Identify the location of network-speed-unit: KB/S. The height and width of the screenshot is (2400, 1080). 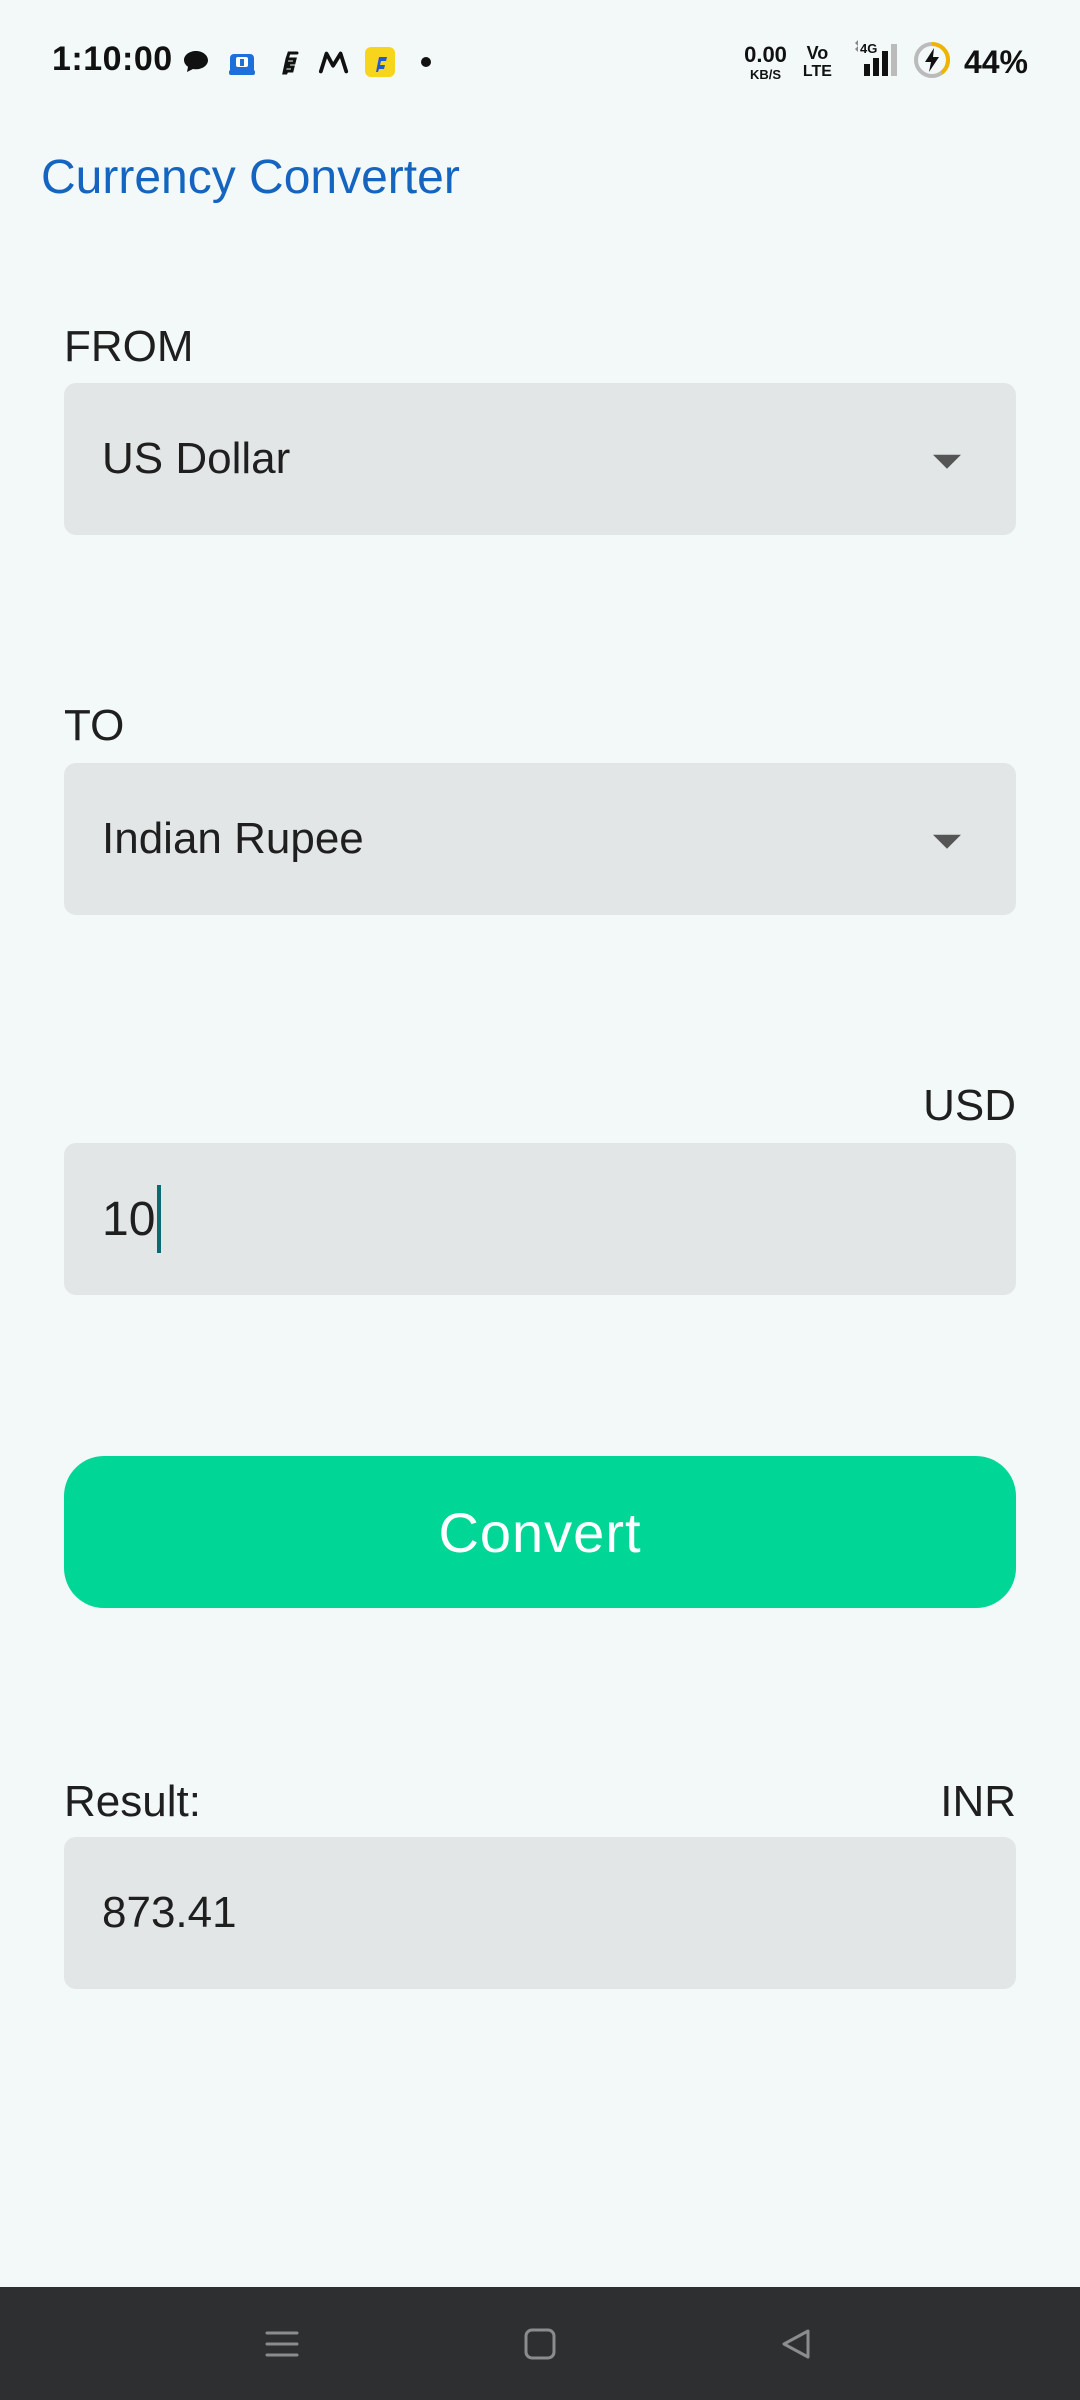
(765, 74).